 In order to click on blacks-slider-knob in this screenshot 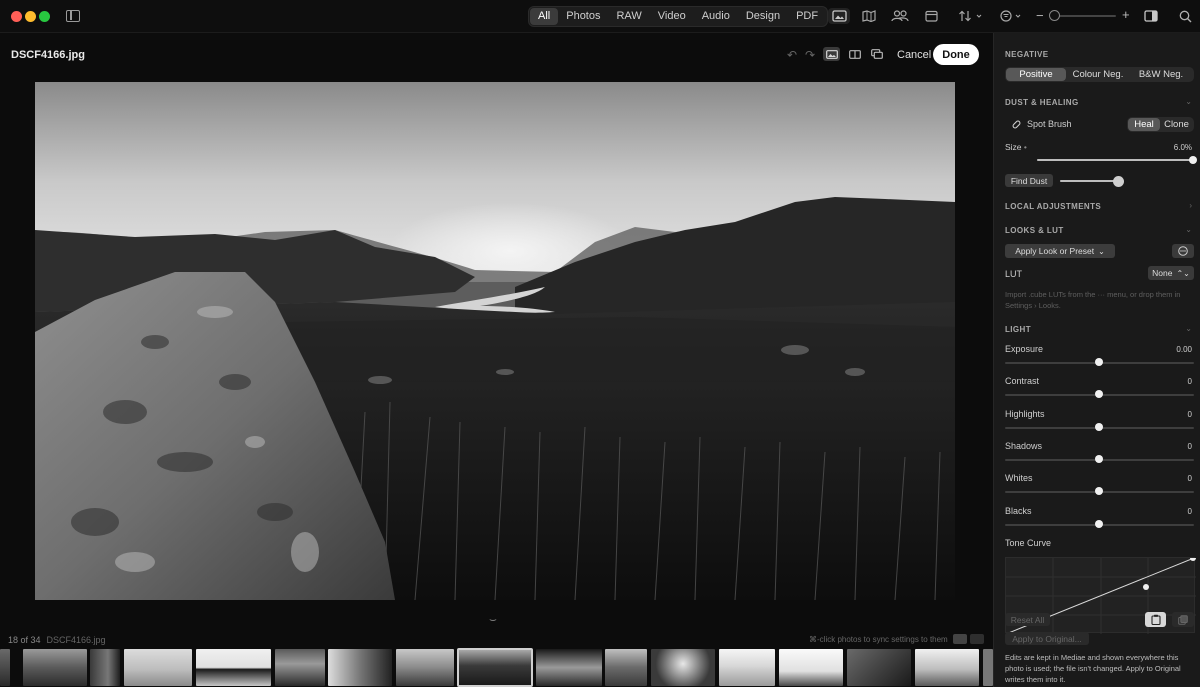, I will do `click(1099, 524)`.